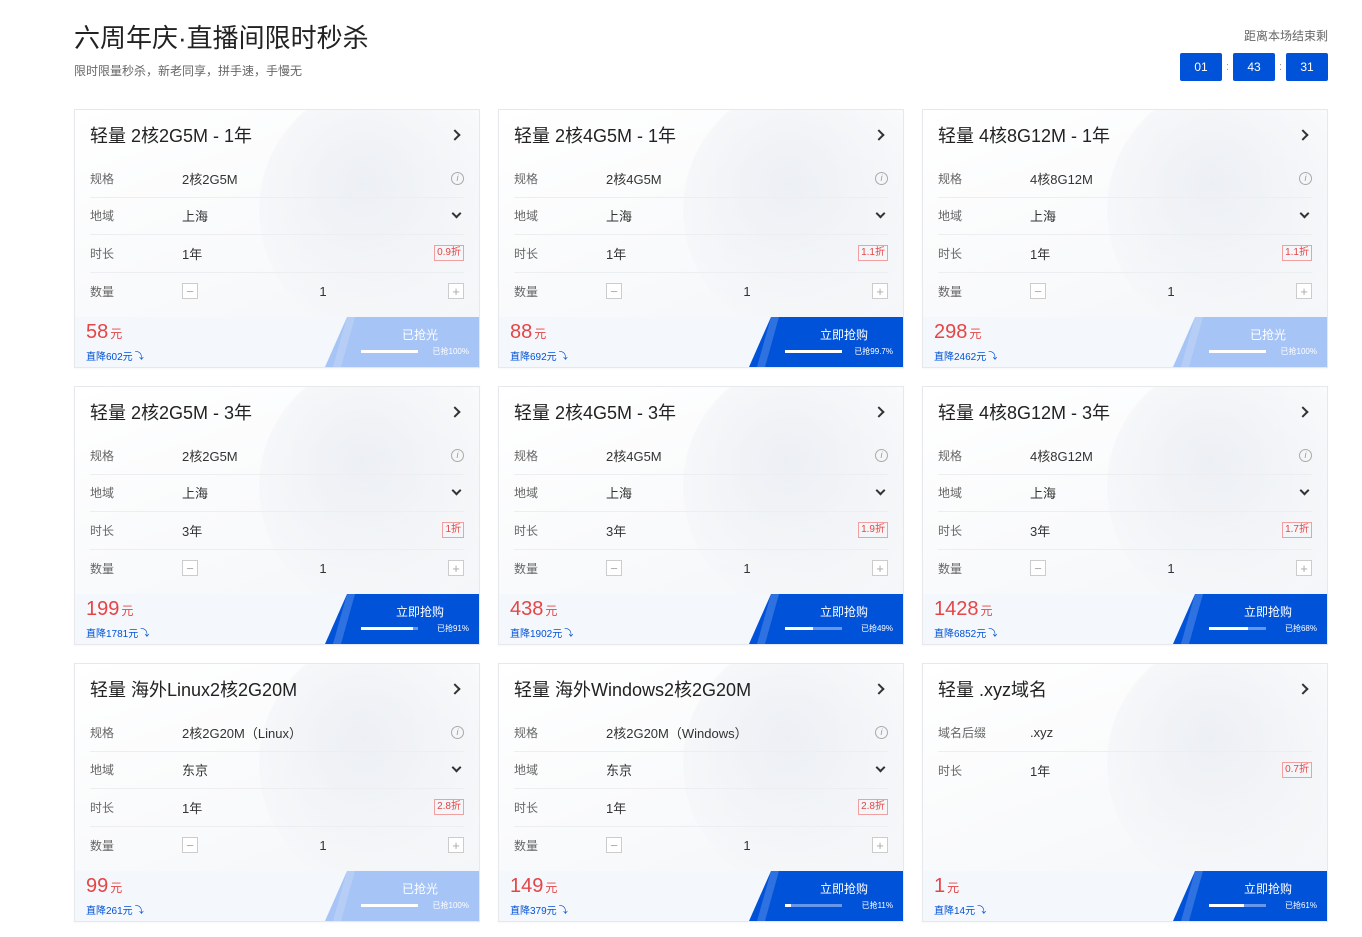  What do you see at coordinates (277, 342) in the screenshot?
I see `card-footer: 58 元直降602元 ⤵ 已抢光 已抢100%` at bounding box center [277, 342].